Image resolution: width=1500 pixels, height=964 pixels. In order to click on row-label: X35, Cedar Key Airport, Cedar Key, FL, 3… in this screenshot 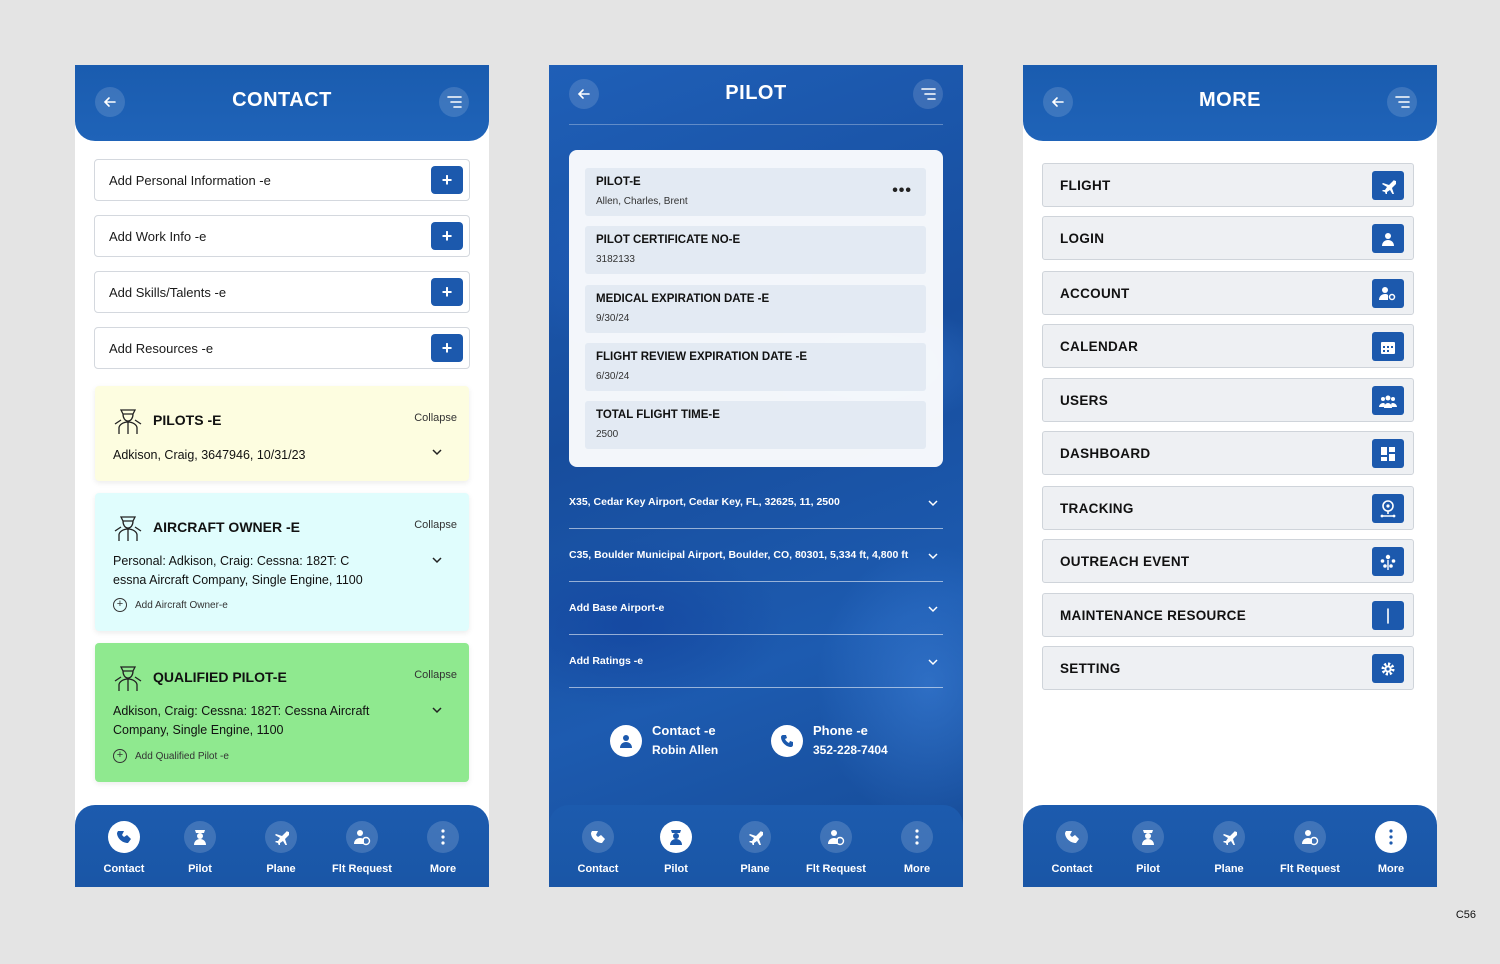, I will do `click(704, 502)`.